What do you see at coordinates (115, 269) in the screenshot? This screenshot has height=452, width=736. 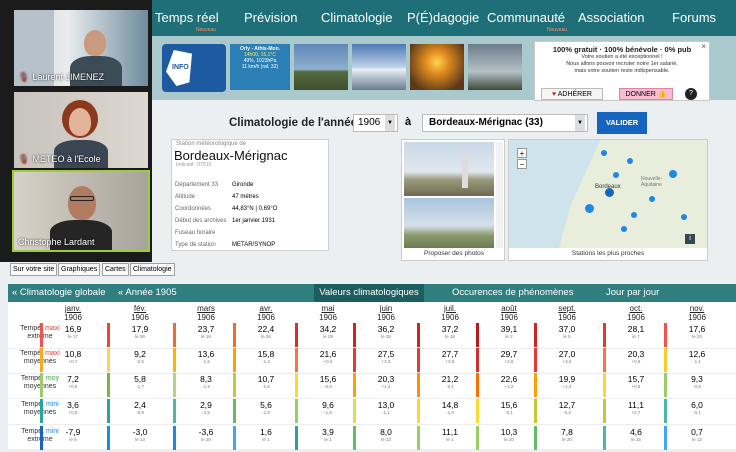 I see `tab-cartes: Cartes` at bounding box center [115, 269].